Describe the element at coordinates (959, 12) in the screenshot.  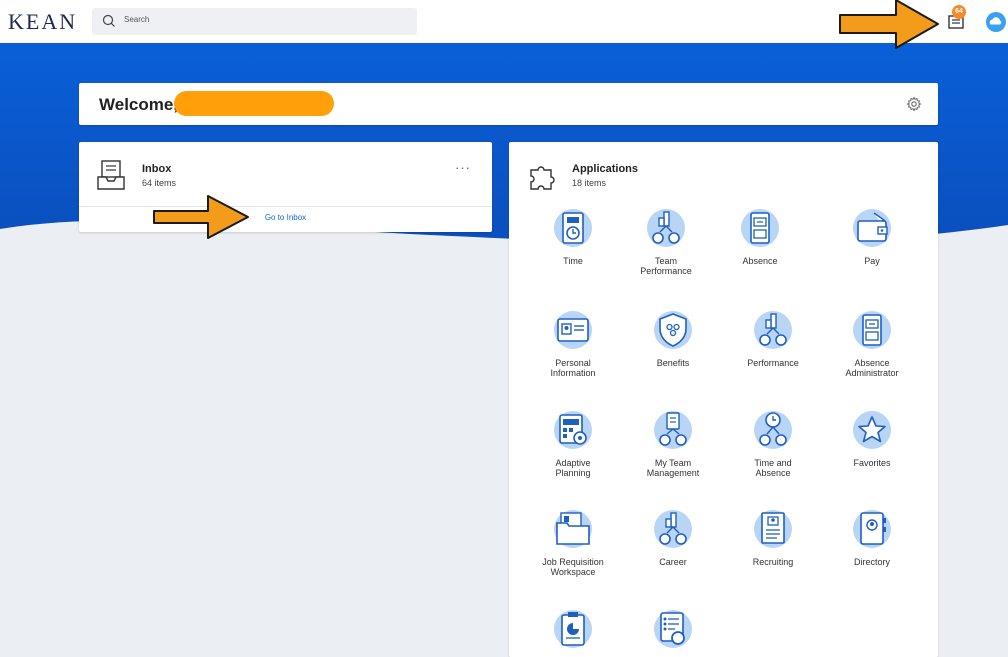
I see `notification-badge: 64` at that location.